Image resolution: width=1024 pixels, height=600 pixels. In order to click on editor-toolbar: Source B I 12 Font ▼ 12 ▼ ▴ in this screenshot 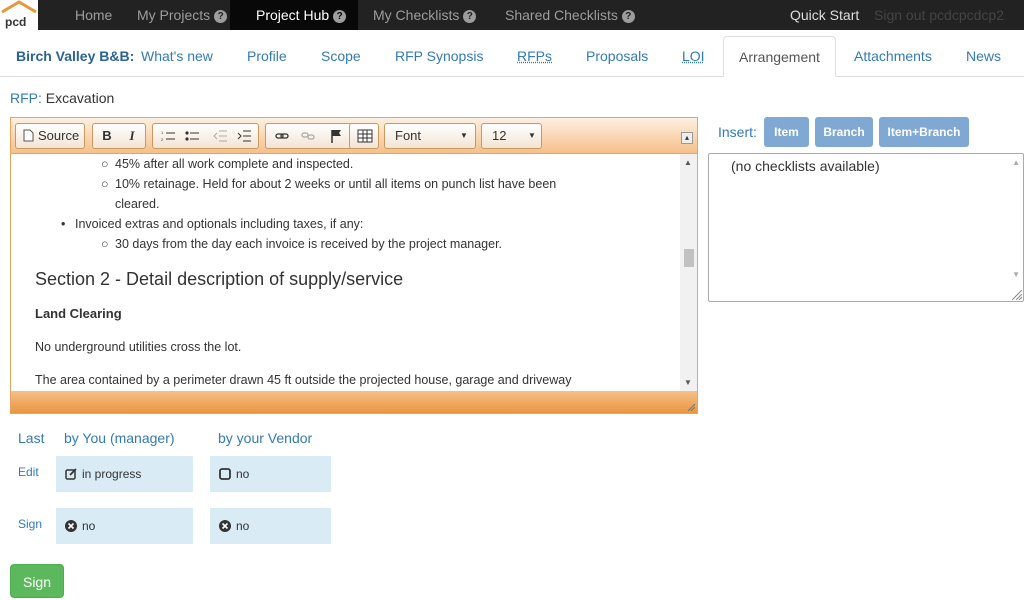, I will do `click(354, 136)`.